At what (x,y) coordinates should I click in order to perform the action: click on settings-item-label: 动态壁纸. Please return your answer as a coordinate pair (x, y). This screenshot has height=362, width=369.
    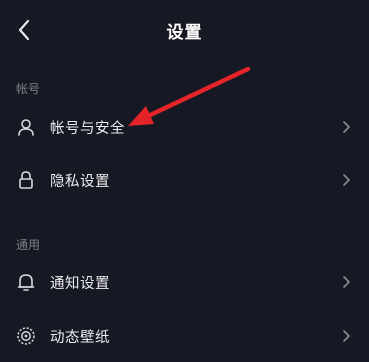
    Looking at the image, I should click on (80, 337).